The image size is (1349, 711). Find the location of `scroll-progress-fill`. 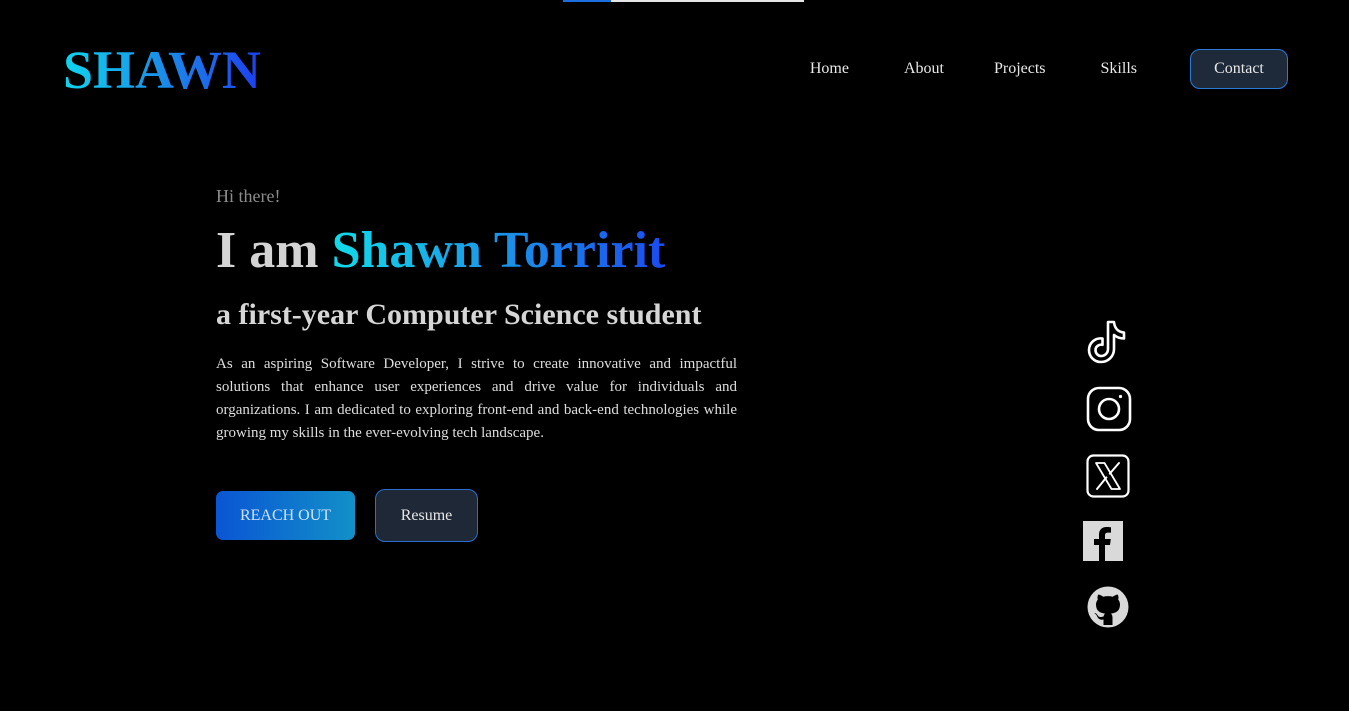

scroll-progress-fill is located at coordinates (587, 1).